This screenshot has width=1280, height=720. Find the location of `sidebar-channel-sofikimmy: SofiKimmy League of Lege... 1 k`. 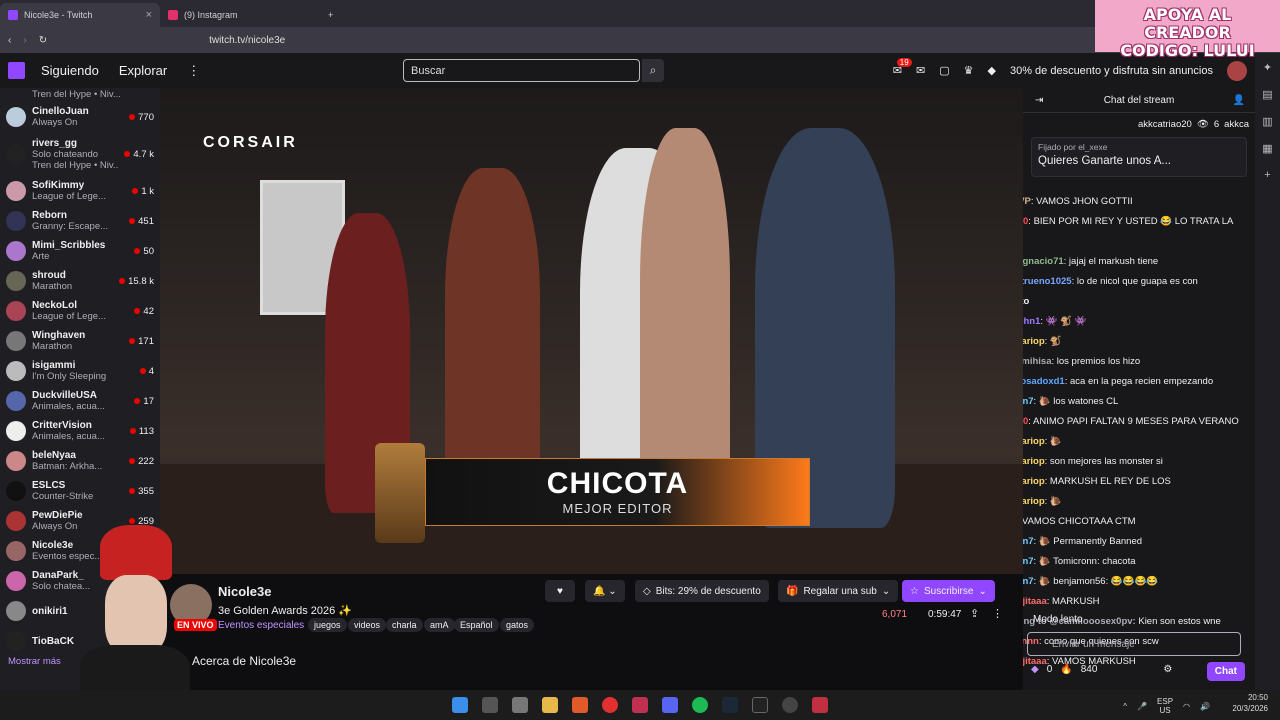

sidebar-channel-sofikimmy: SofiKimmy League of Lege... 1 k is located at coordinates (80, 191).